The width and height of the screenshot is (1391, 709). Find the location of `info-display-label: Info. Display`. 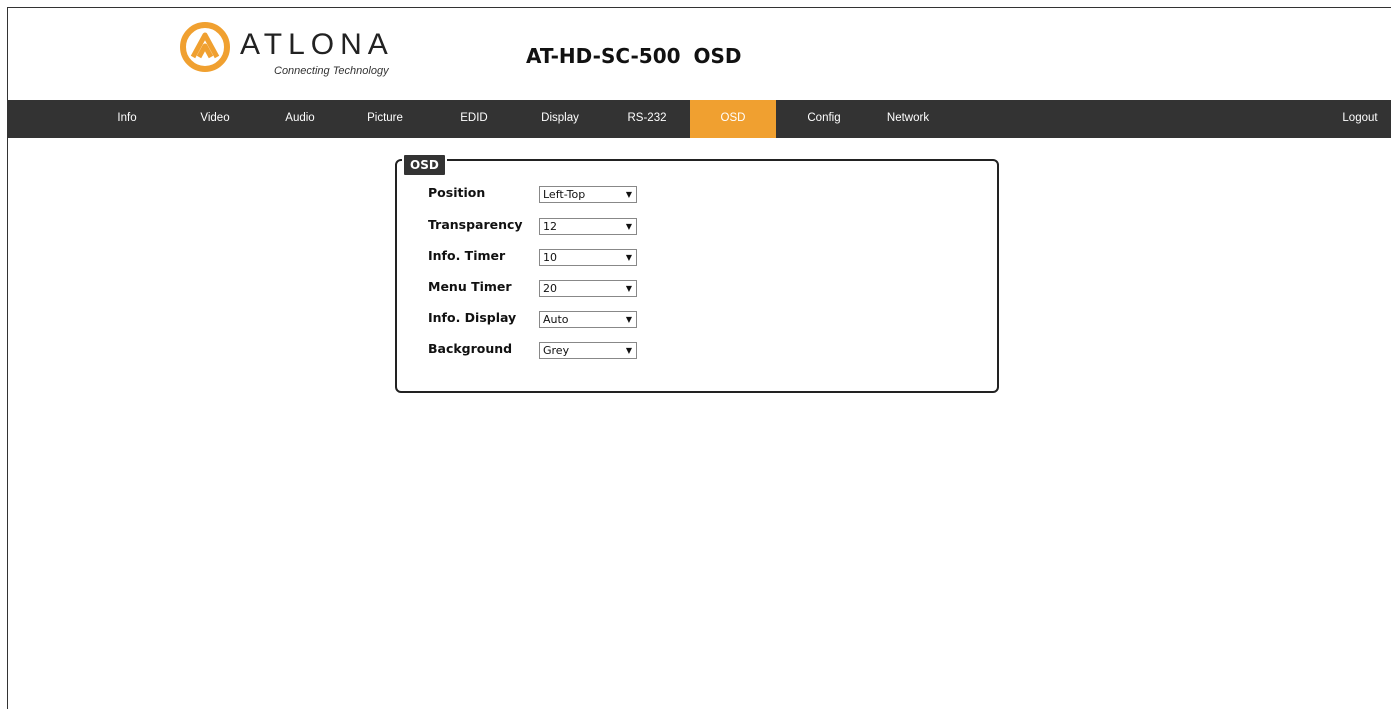

info-display-label: Info. Display is located at coordinates (472, 317).